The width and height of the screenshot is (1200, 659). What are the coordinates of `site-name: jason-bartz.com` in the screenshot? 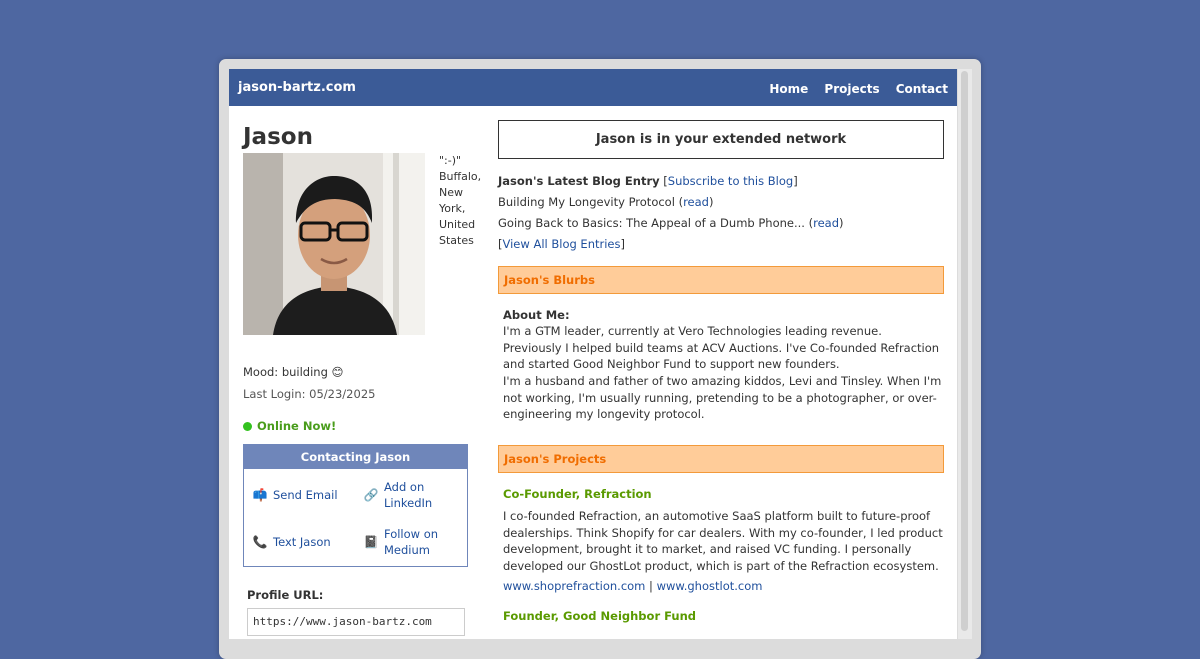 It's located at (297, 87).